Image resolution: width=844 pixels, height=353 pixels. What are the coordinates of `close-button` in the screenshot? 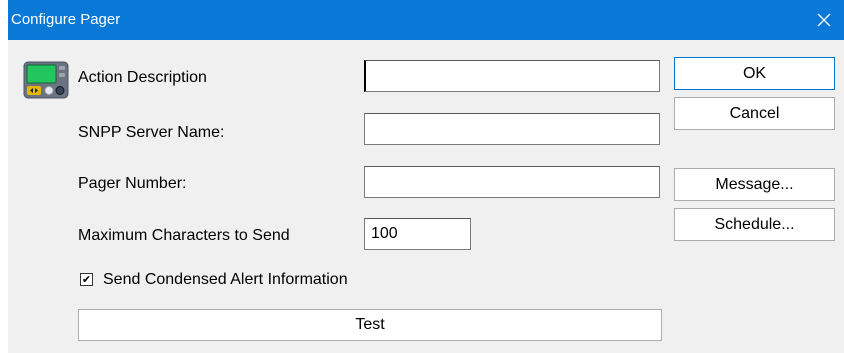 It's located at (824, 20).